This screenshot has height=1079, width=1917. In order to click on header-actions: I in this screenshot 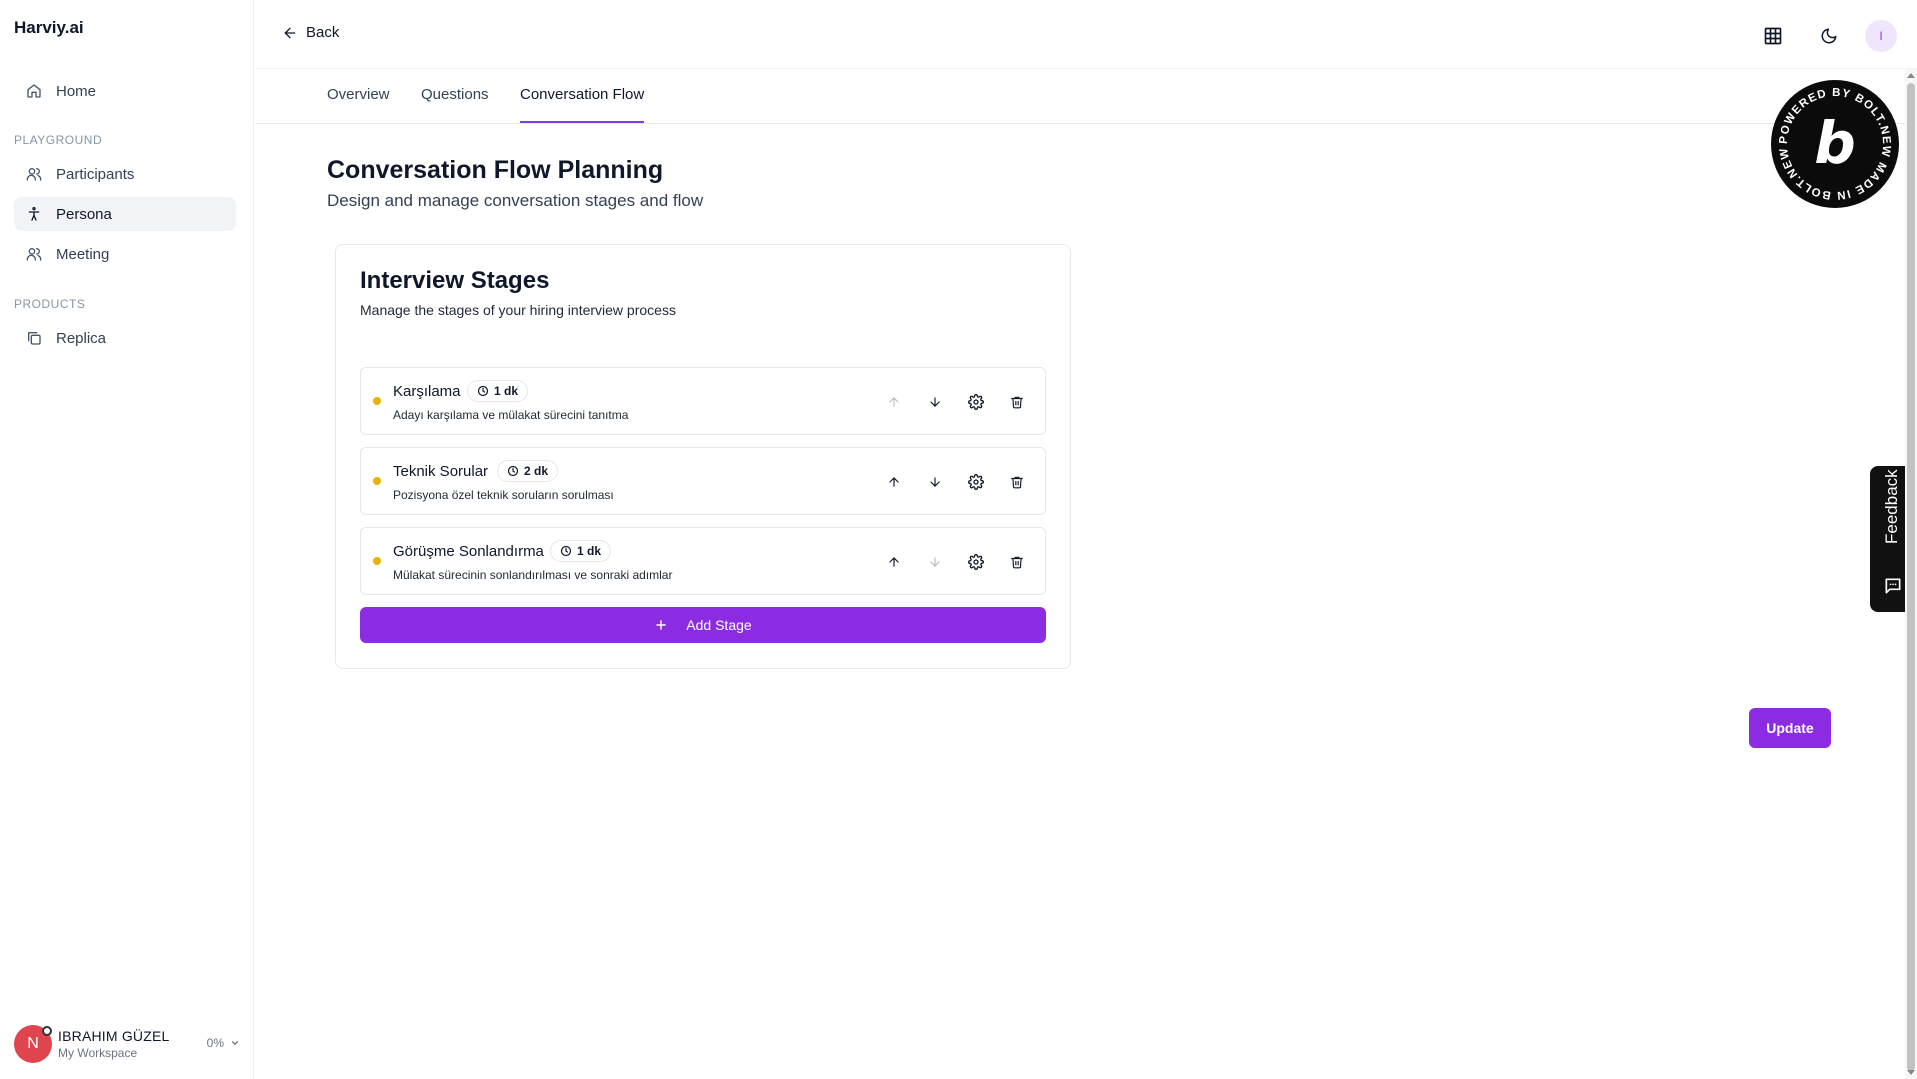, I will do `click(1816, 36)`.